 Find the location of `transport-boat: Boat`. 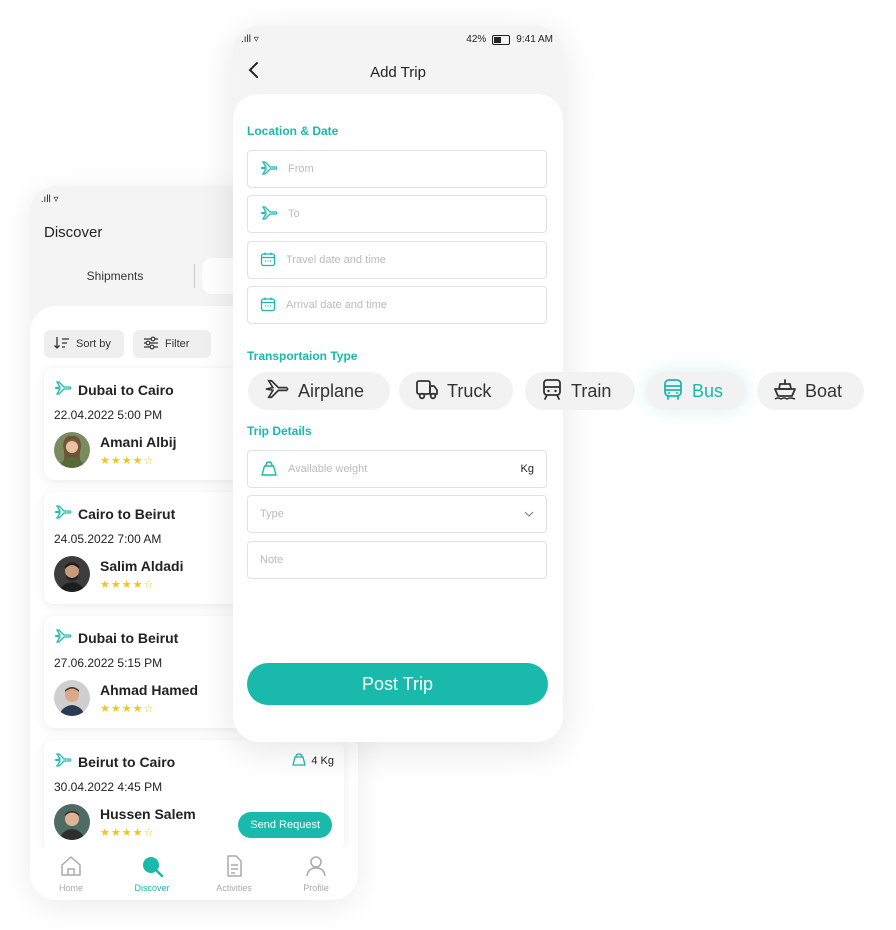

transport-boat: Boat is located at coordinates (810, 391).